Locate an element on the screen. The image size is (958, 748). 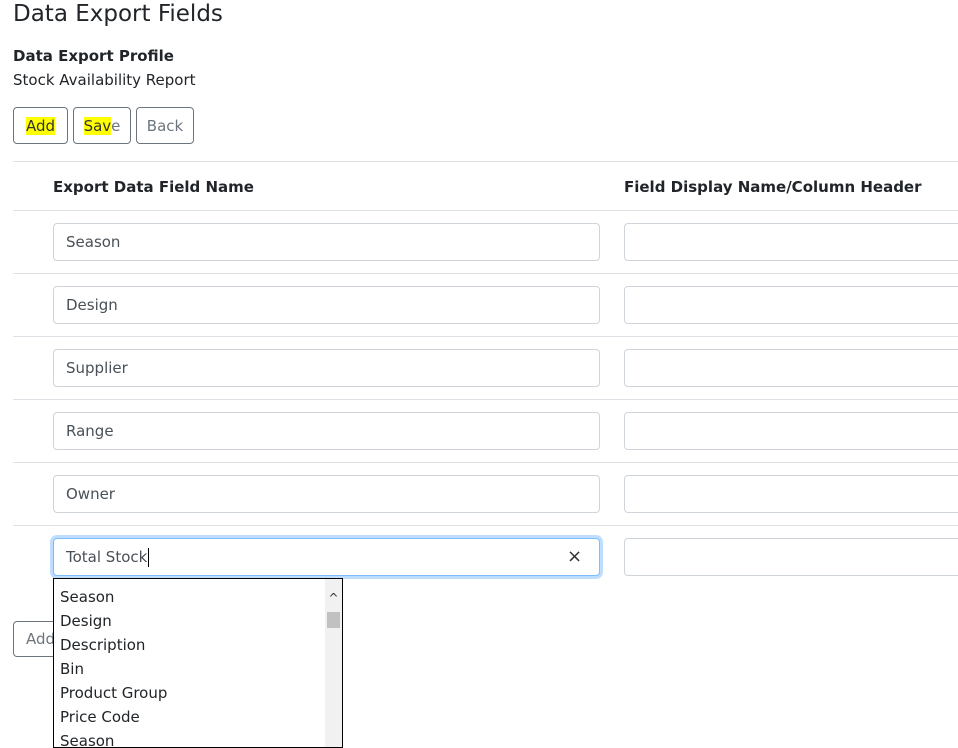
field-name-input: Design is located at coordinates (326, 305).